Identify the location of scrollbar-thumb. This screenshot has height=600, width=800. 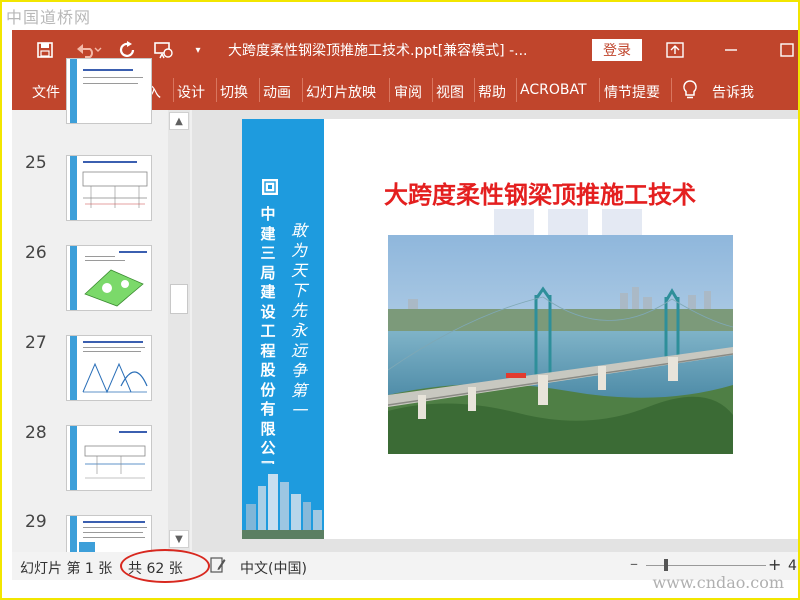
(179, 299).